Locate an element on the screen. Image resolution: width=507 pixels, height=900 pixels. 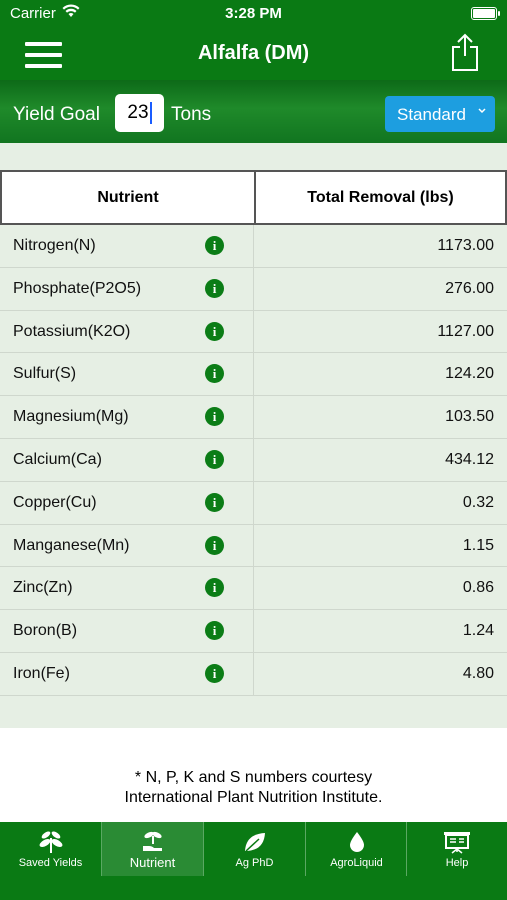
sprout-hand-icon is located at coordinates (152, 842).